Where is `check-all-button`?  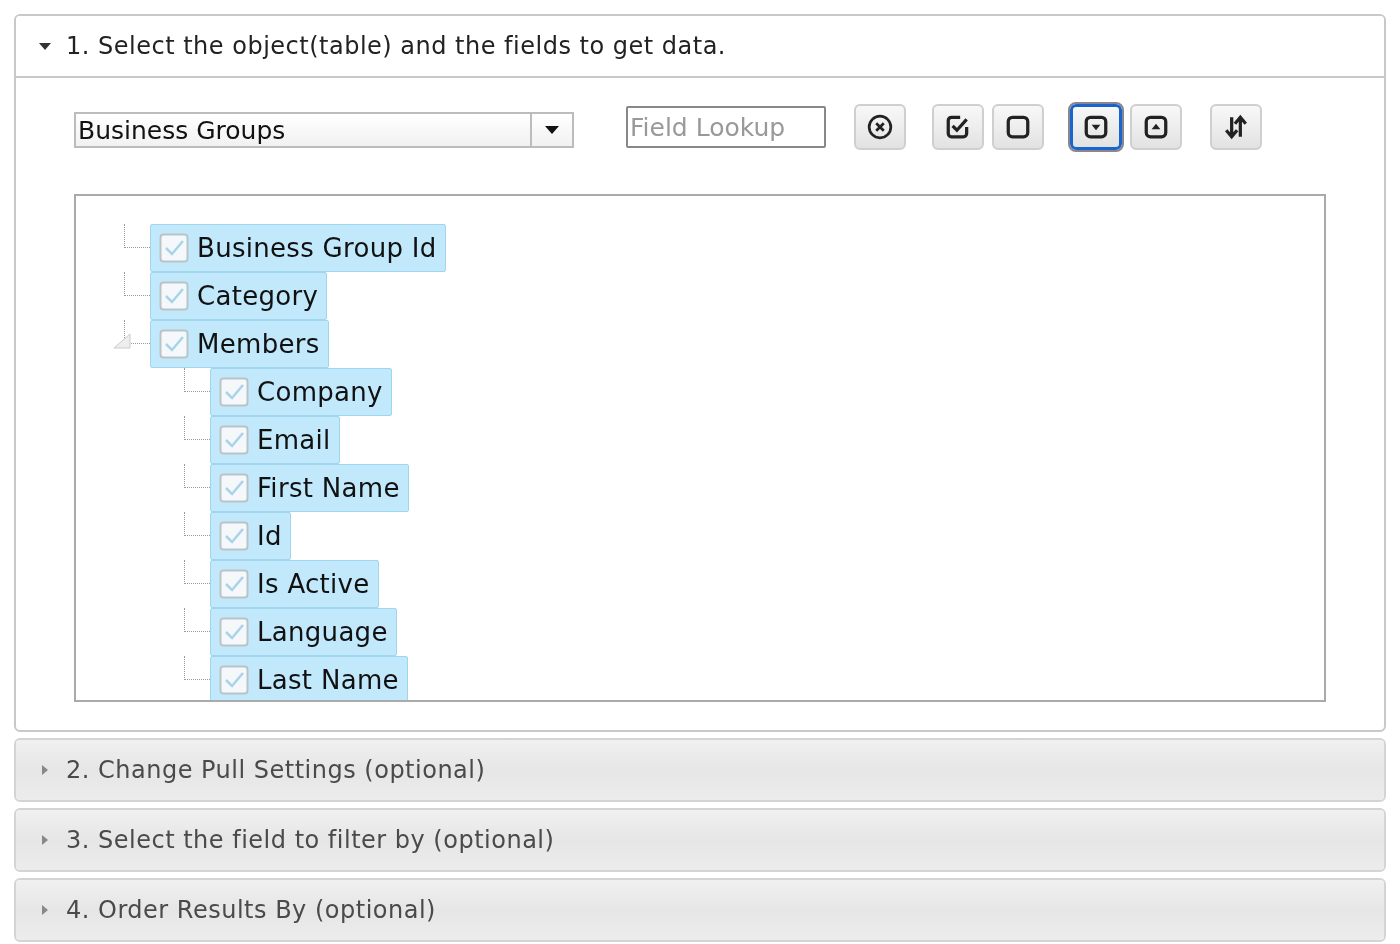
check-all-button is located at coordinates (958, 127).